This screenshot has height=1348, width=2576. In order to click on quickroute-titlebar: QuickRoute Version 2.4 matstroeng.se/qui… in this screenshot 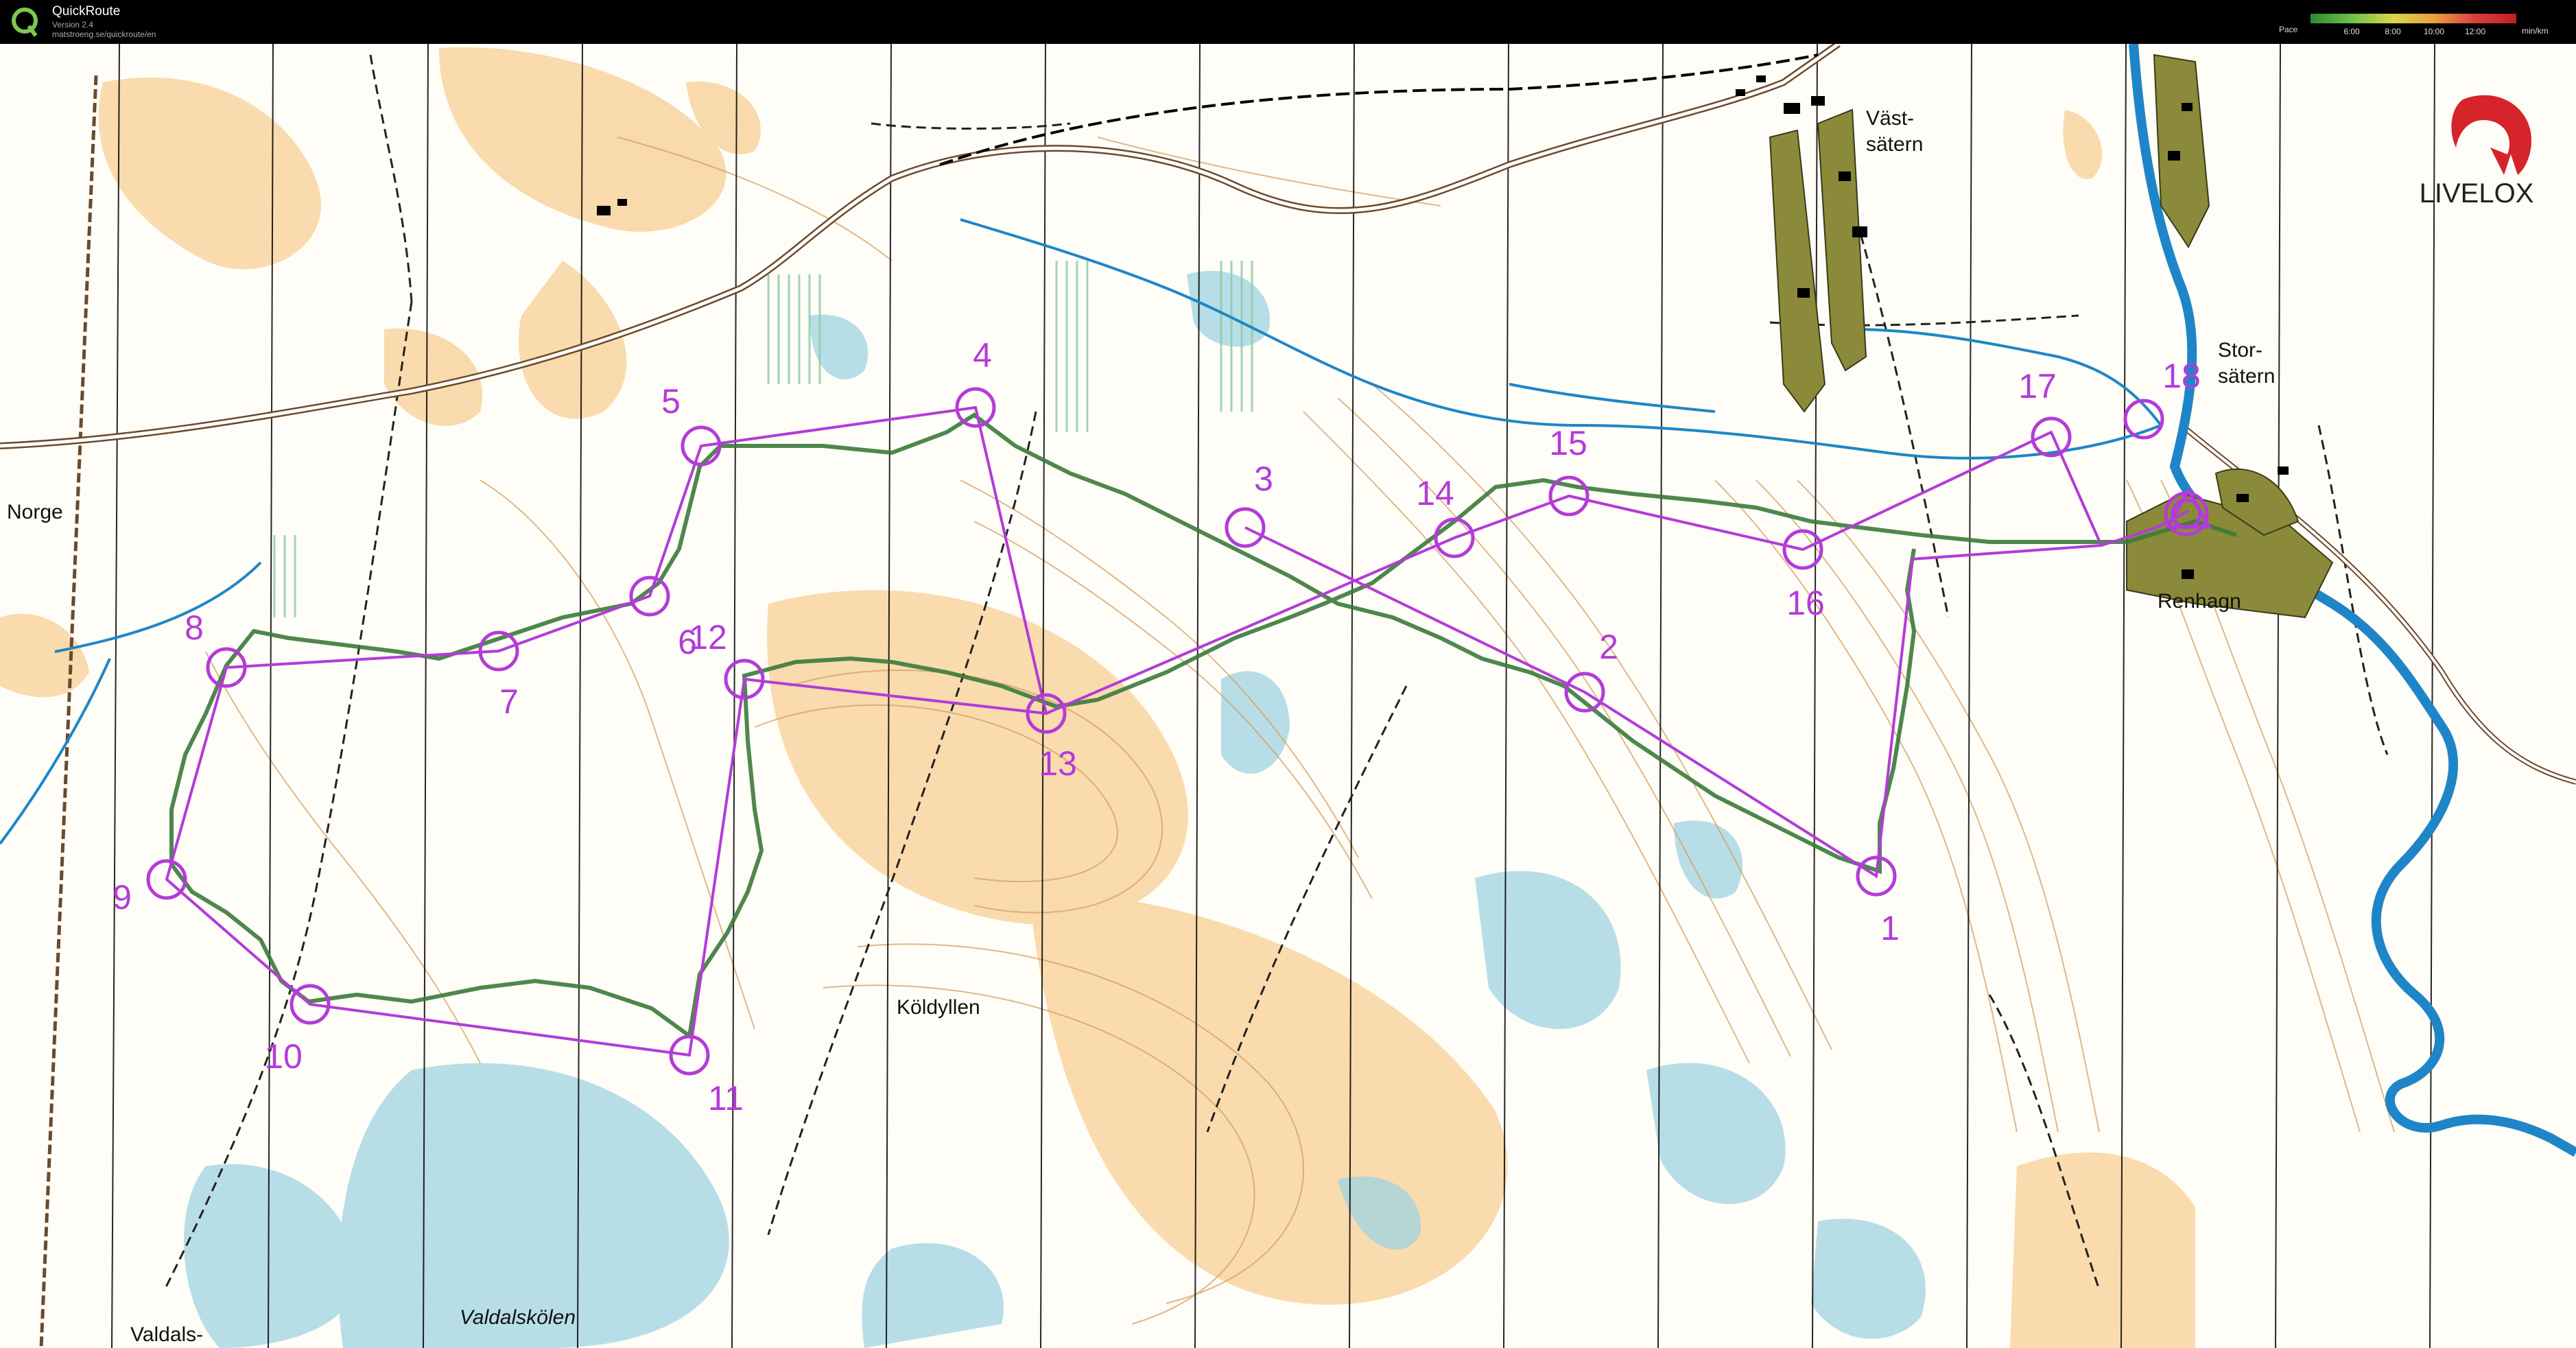, I will do `click(1288, 22)`.